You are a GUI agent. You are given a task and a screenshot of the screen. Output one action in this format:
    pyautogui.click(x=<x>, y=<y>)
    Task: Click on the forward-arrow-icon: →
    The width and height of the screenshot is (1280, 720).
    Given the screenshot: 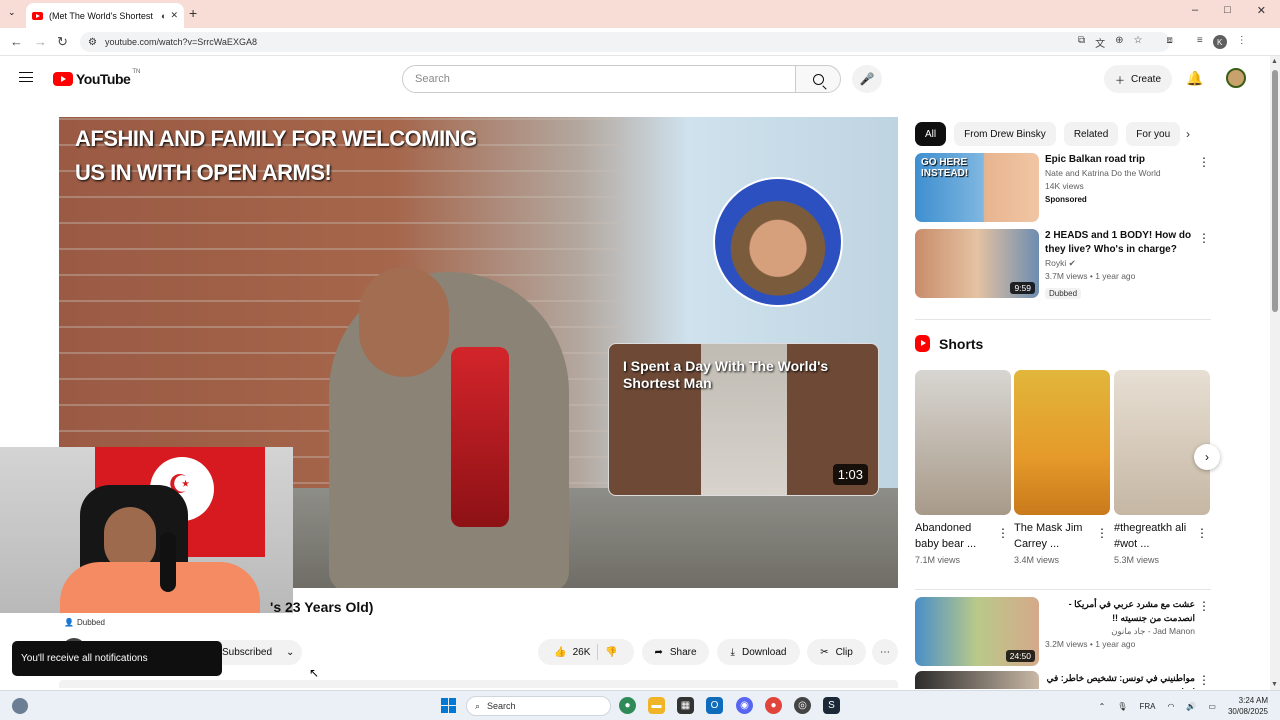 What is the action you would take?
    pyautogui.click(x=40, y=41)
    